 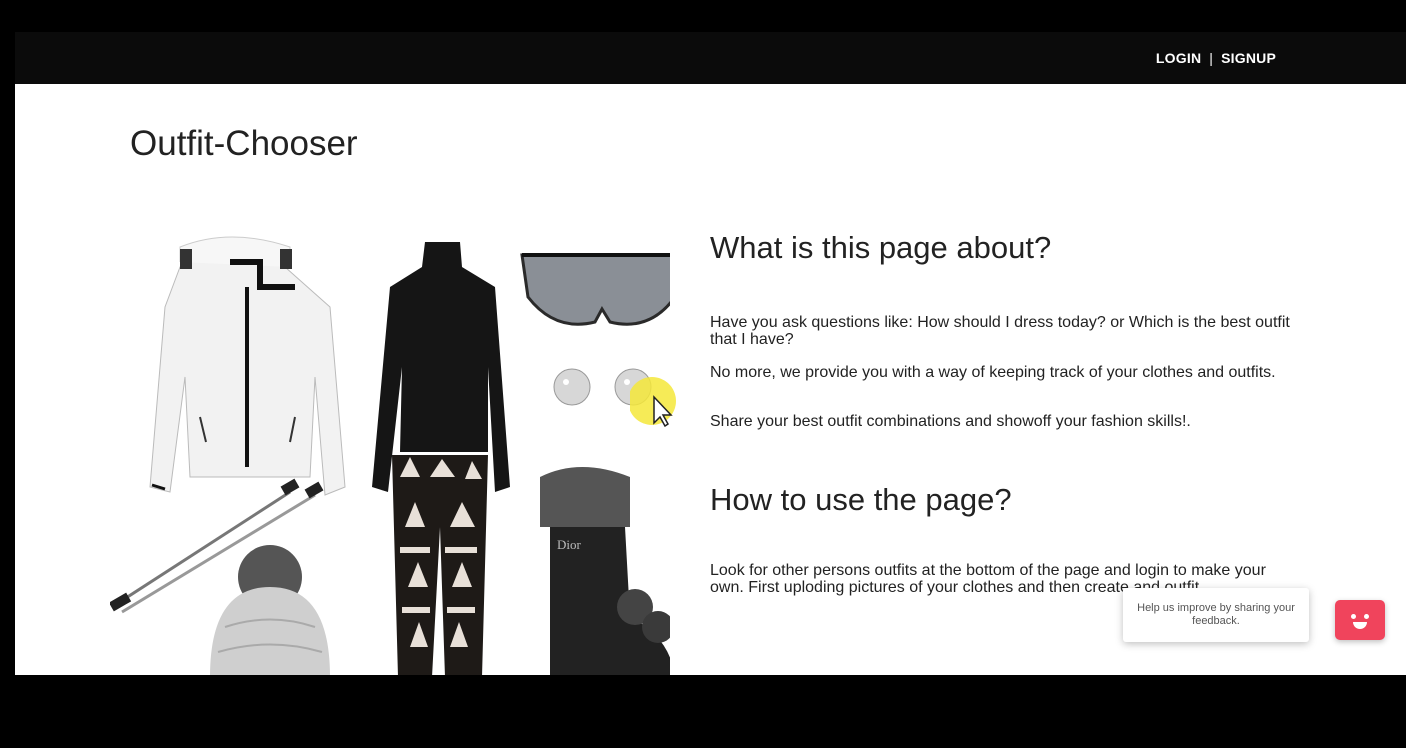 I want to click on top-navbar: LOGIN | SIGNUP, so click(x=710, y=58).